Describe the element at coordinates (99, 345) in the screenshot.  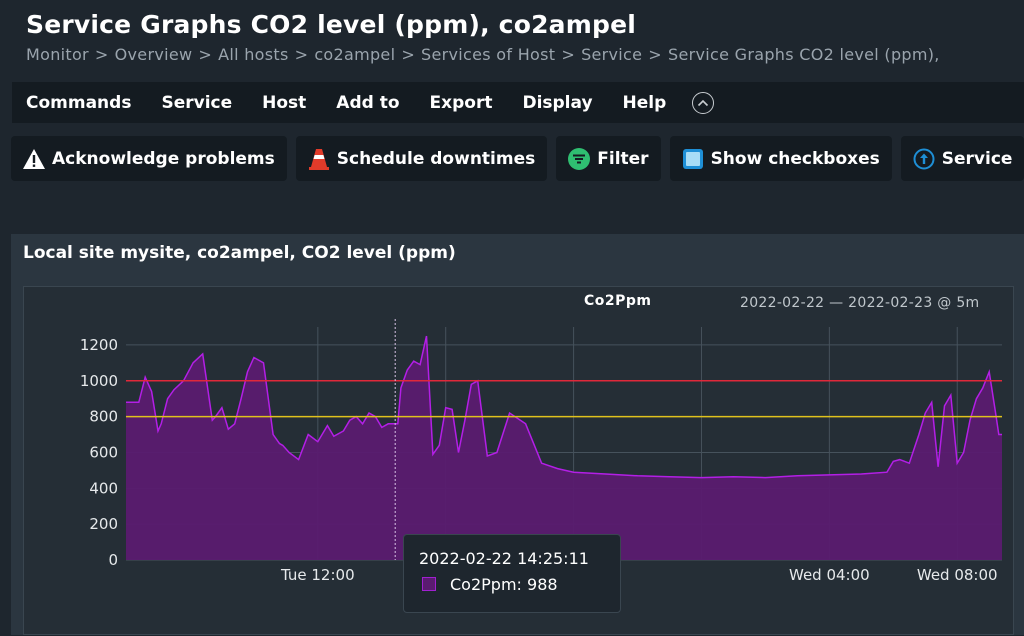
I see `y-tick-label: 1200` at that location.